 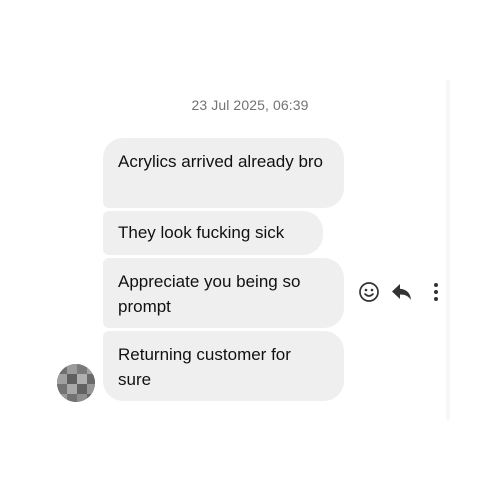 I want to click on message-bubble: Returning customer for sure, so click(x=223, y=366).